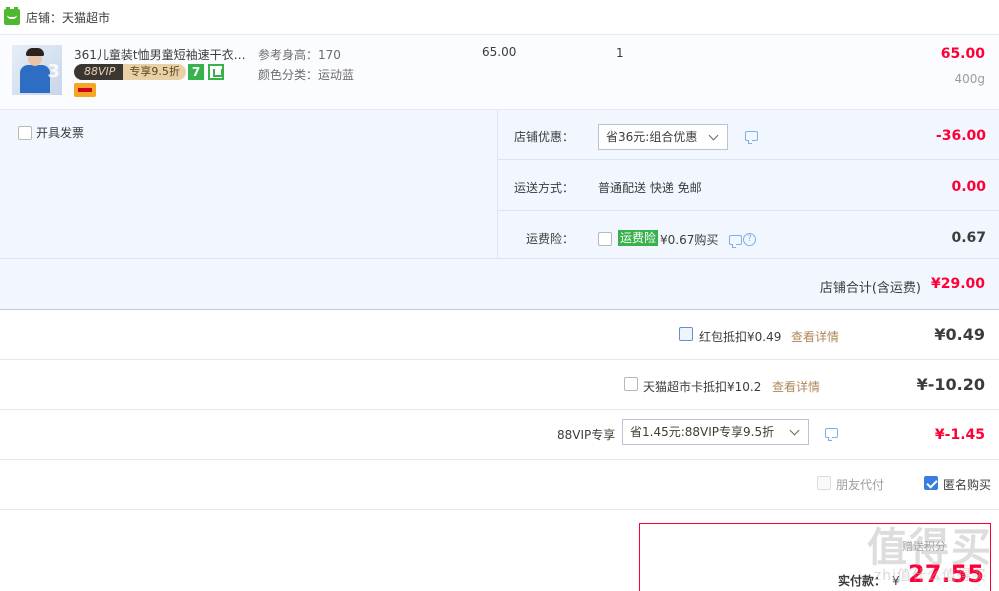 This screenshot has width=999, height=591. Describe the element at coordinates (154, 72) in the screenshot. I see `vip-badge-right: 专享9.5折` at that location.